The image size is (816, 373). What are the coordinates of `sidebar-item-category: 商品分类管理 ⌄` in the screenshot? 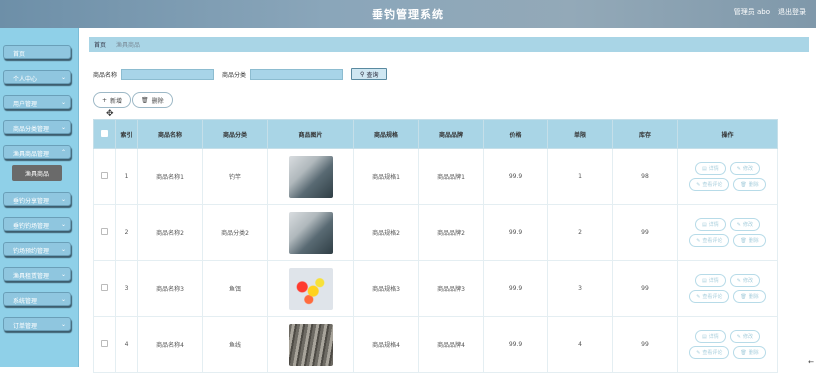 It's located at (37, 127).